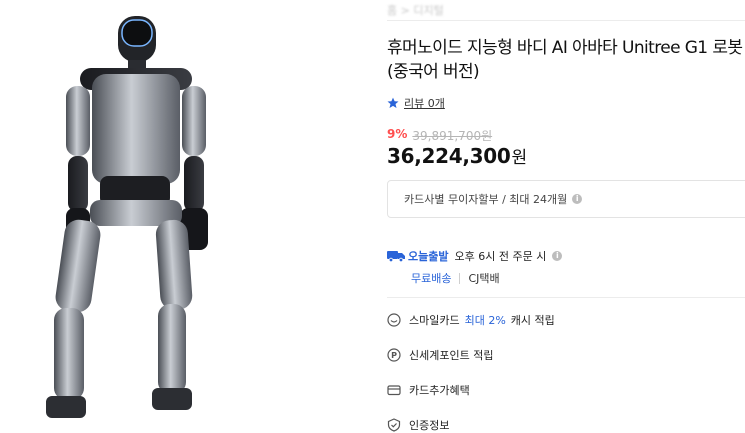 The image size is (745, 433). I want to click on point-icon: P, so click(394, 355).